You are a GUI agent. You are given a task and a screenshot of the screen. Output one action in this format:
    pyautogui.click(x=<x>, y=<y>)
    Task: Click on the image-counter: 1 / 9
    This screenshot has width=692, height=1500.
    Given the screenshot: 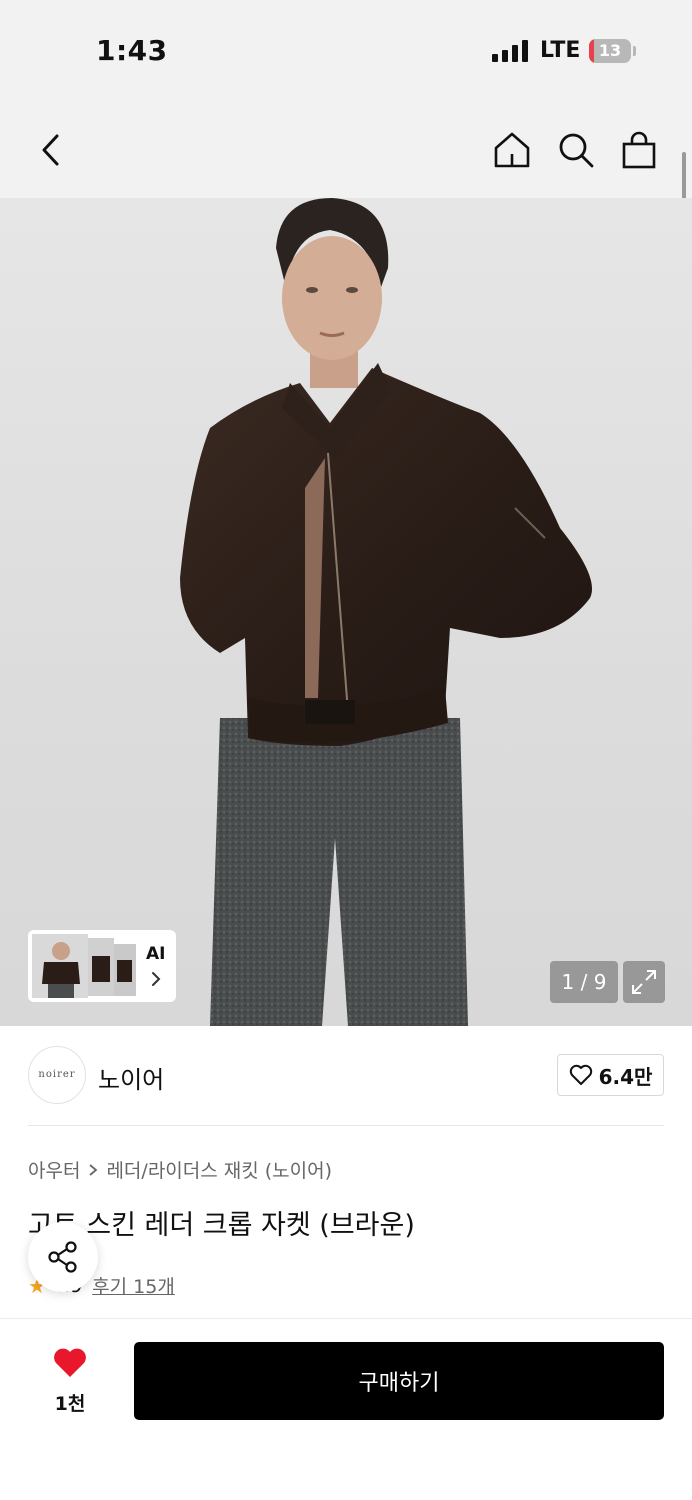 What is the action you would take?
    pyautogui.click(x=584, y=982)
    